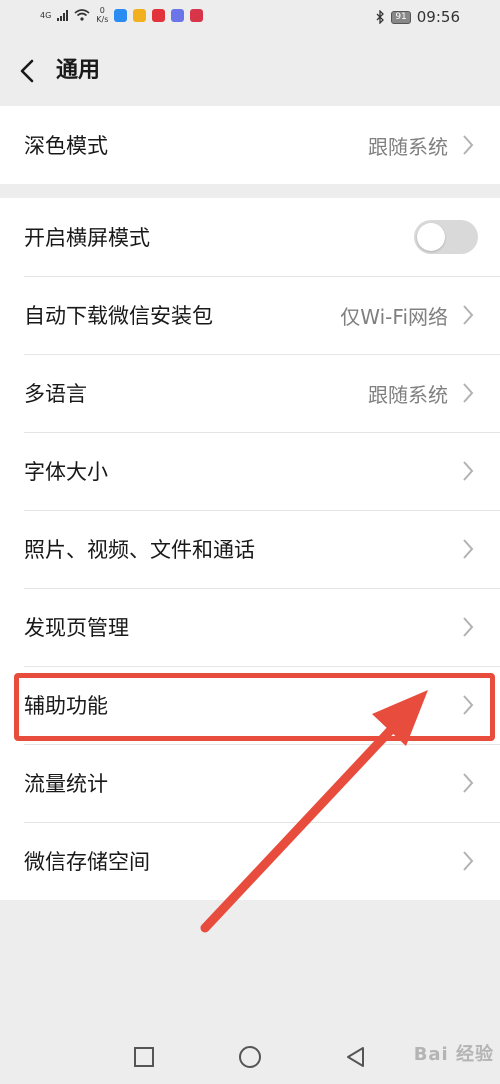 This screenshot has width=500, height=1084. I want to click on status-left: 4G 0 K/s, so click(122, 15).